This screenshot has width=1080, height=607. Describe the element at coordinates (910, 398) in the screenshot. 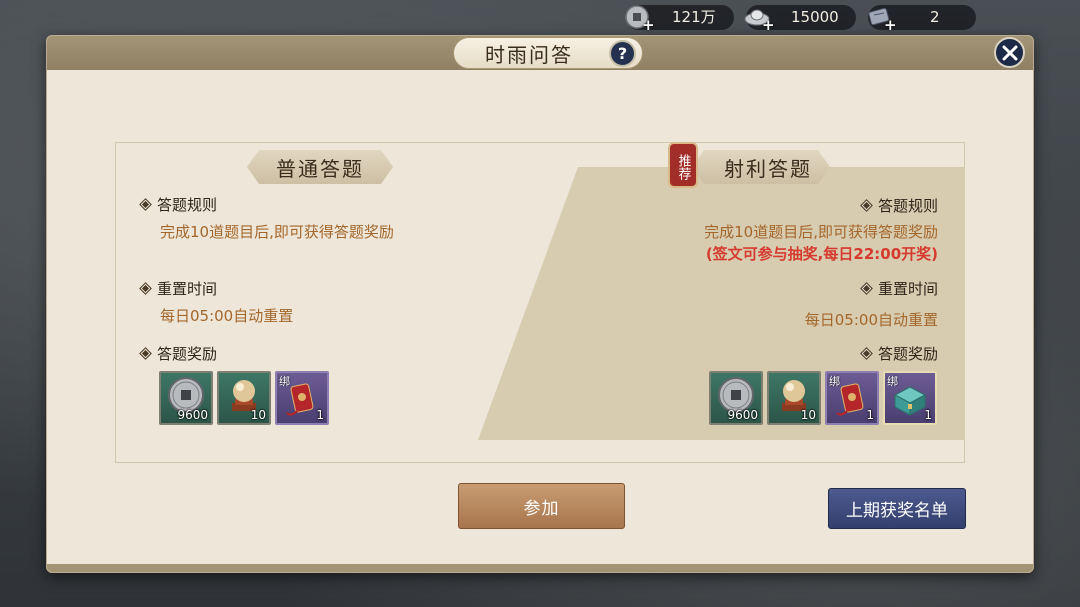

I see `reward-item-jade-chest: 绑 1` at that location.